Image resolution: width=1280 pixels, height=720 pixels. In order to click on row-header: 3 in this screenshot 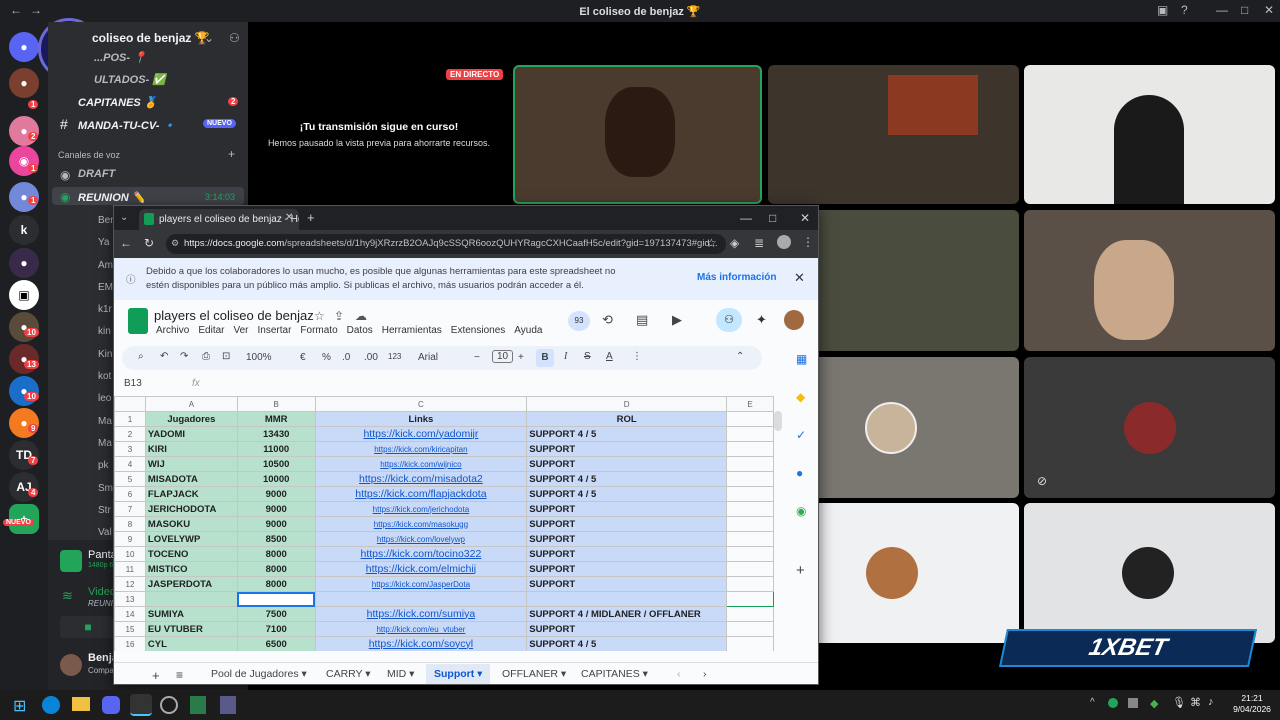, I will do `click(130, 449)`.